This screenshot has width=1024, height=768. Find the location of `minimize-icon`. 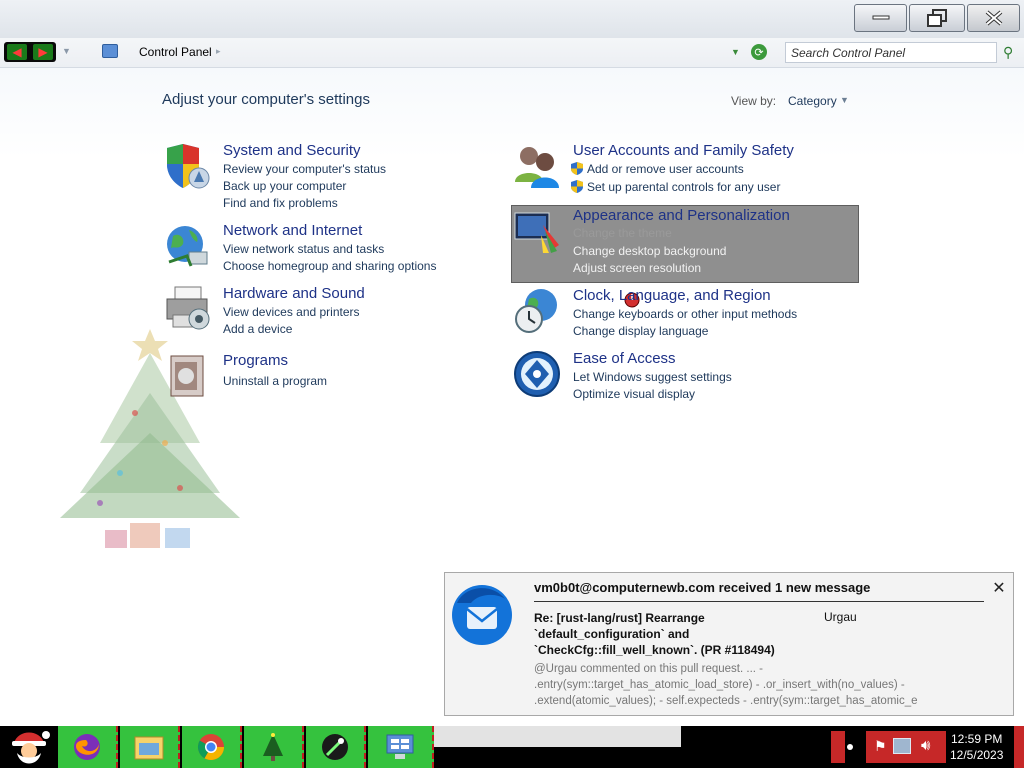

minimize-icon is located at coordinates (880, 17).